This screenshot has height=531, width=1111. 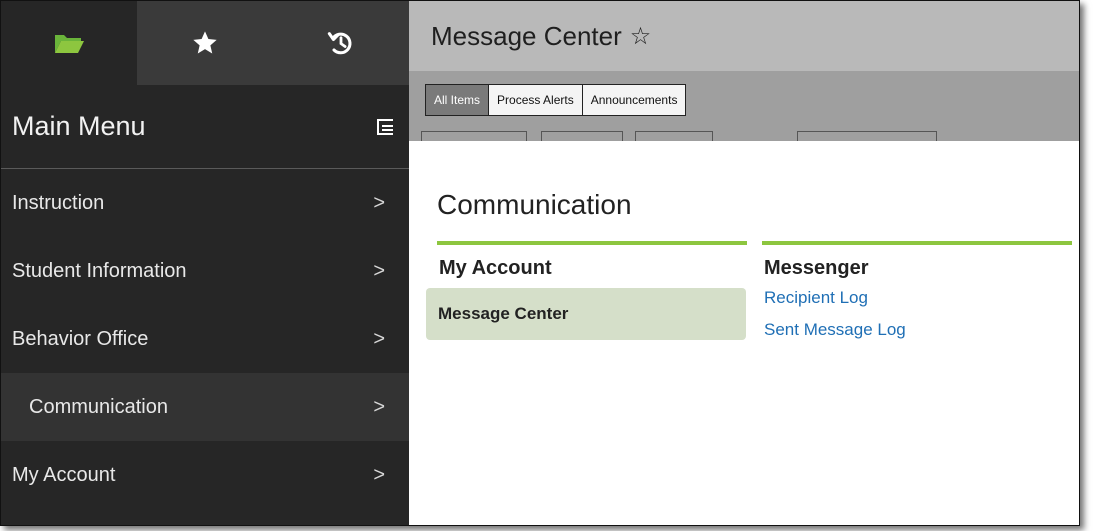 What do you see at coordinates (918, 330) in the screenshot?
I see `link-sent-message-log: Sent Message Log` at bounding box center [918, 330].